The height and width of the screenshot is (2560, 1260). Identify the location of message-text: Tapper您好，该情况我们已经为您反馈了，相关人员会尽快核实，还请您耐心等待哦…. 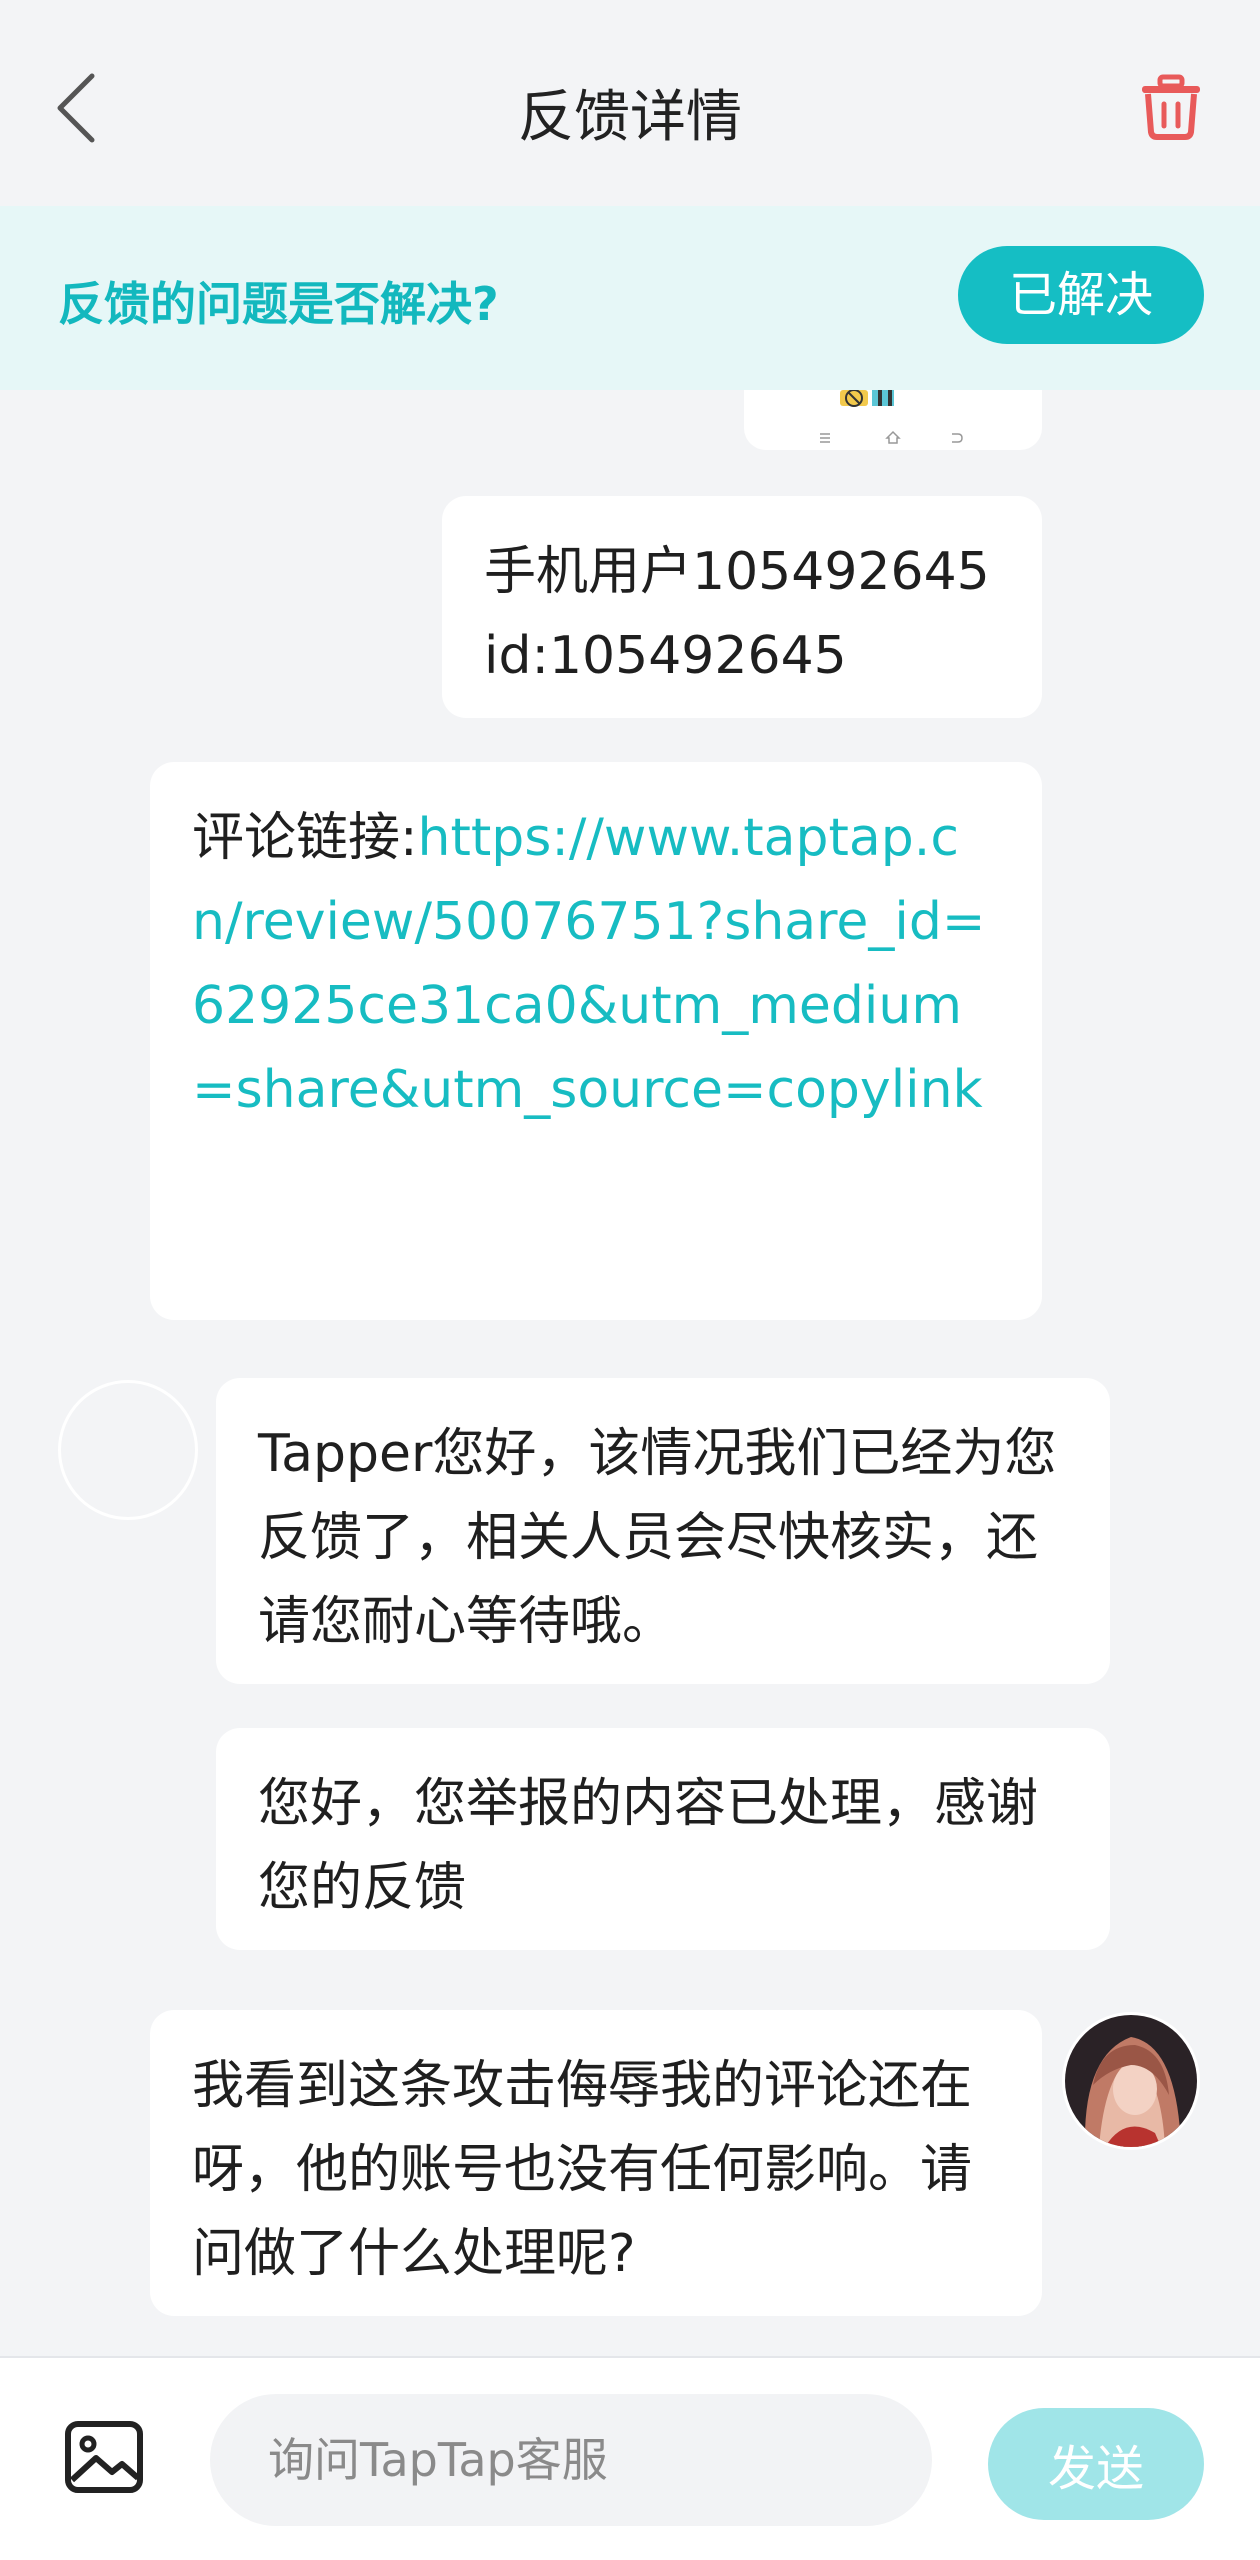
(657, 1538).